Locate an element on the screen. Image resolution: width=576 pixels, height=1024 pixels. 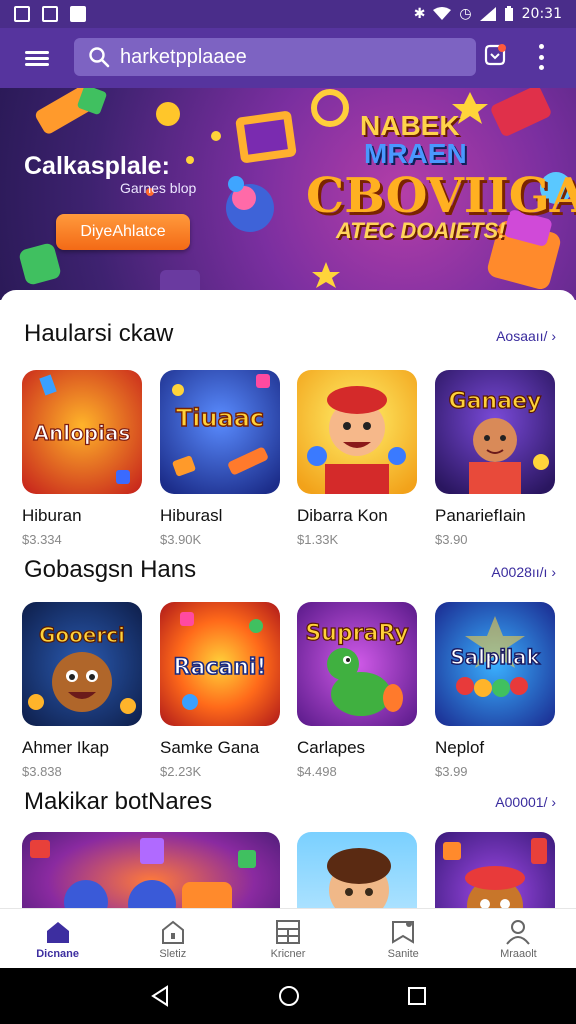
game-card: Tiuaac Hiburasl $3.90K is located at coordinates (221, 458).